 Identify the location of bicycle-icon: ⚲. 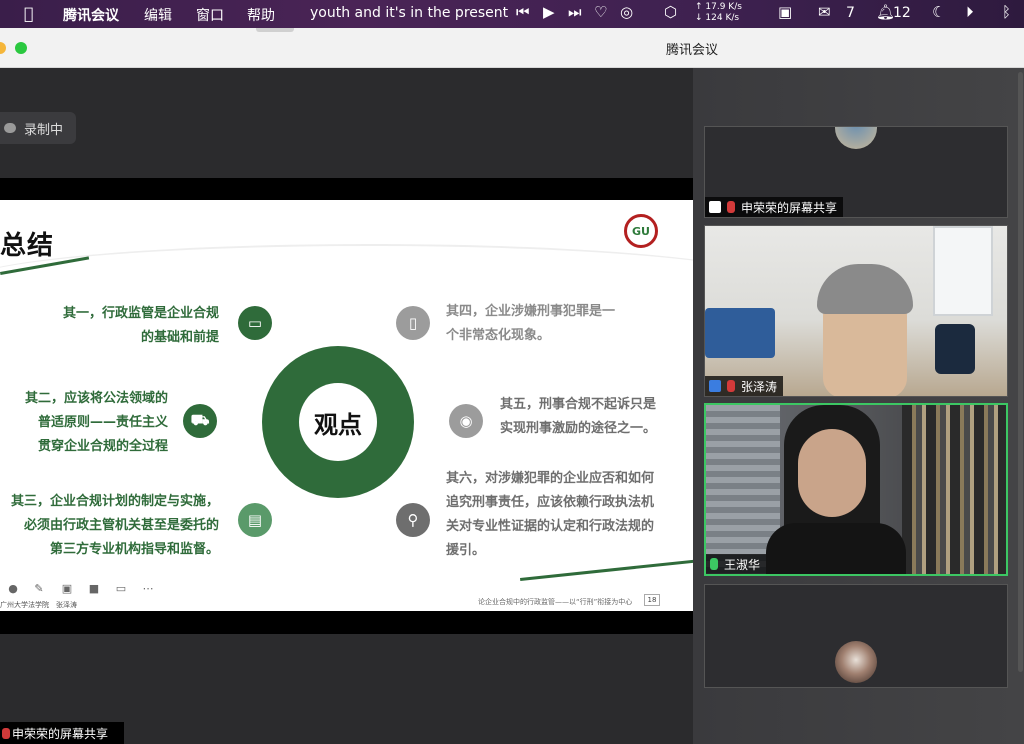
(413, 520).